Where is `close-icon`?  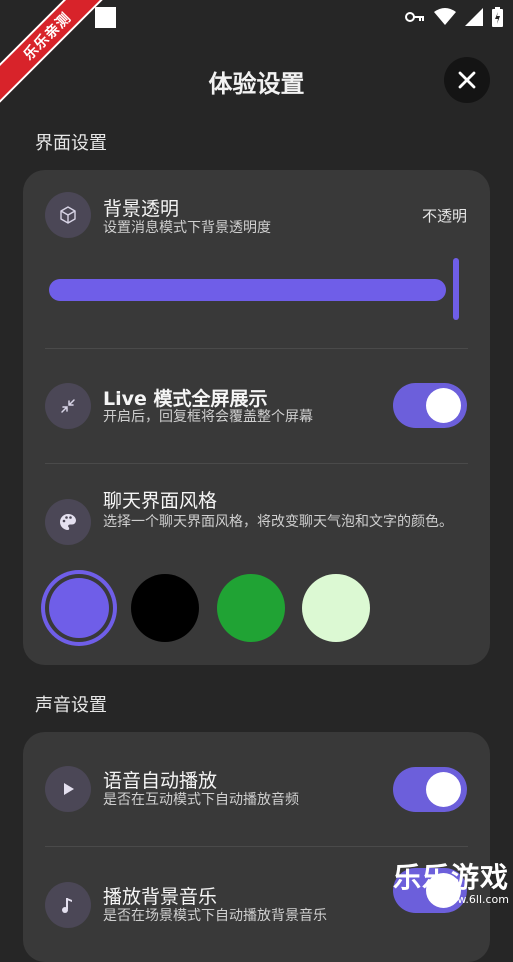 close-icon is located at coordinates (467, 80).